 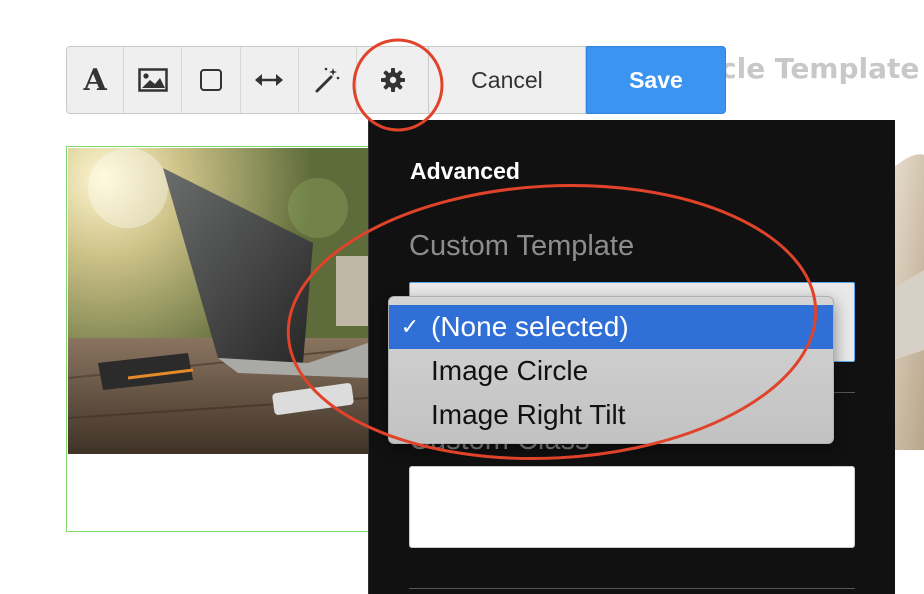 What do you see at coordinates (507, 80) in the screenshot?
I see `cancel-button: Cancel` at bounding box center [507, 80].